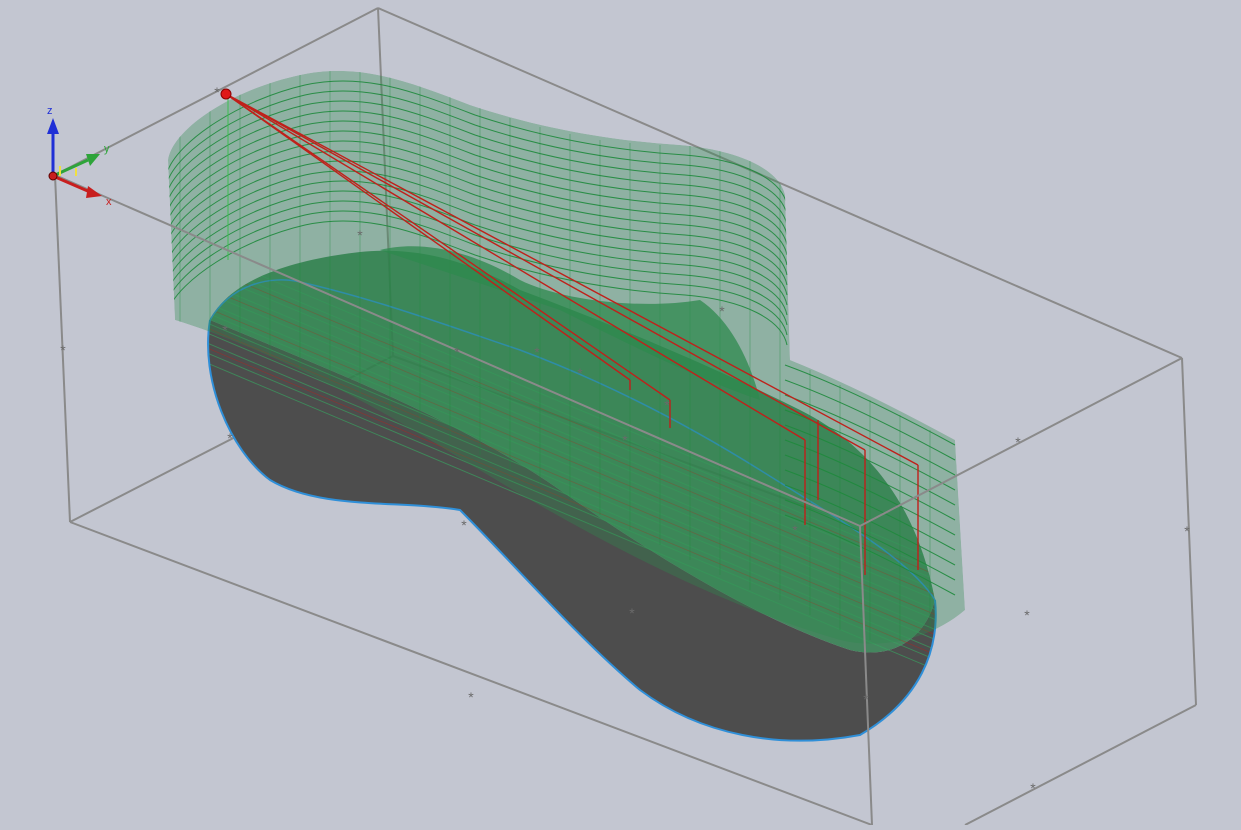 This screenshot has width=1241, height=830. Describe the element at coordinates (107, 149) in the screenshot. I see `triad-y-label: y` at that location.